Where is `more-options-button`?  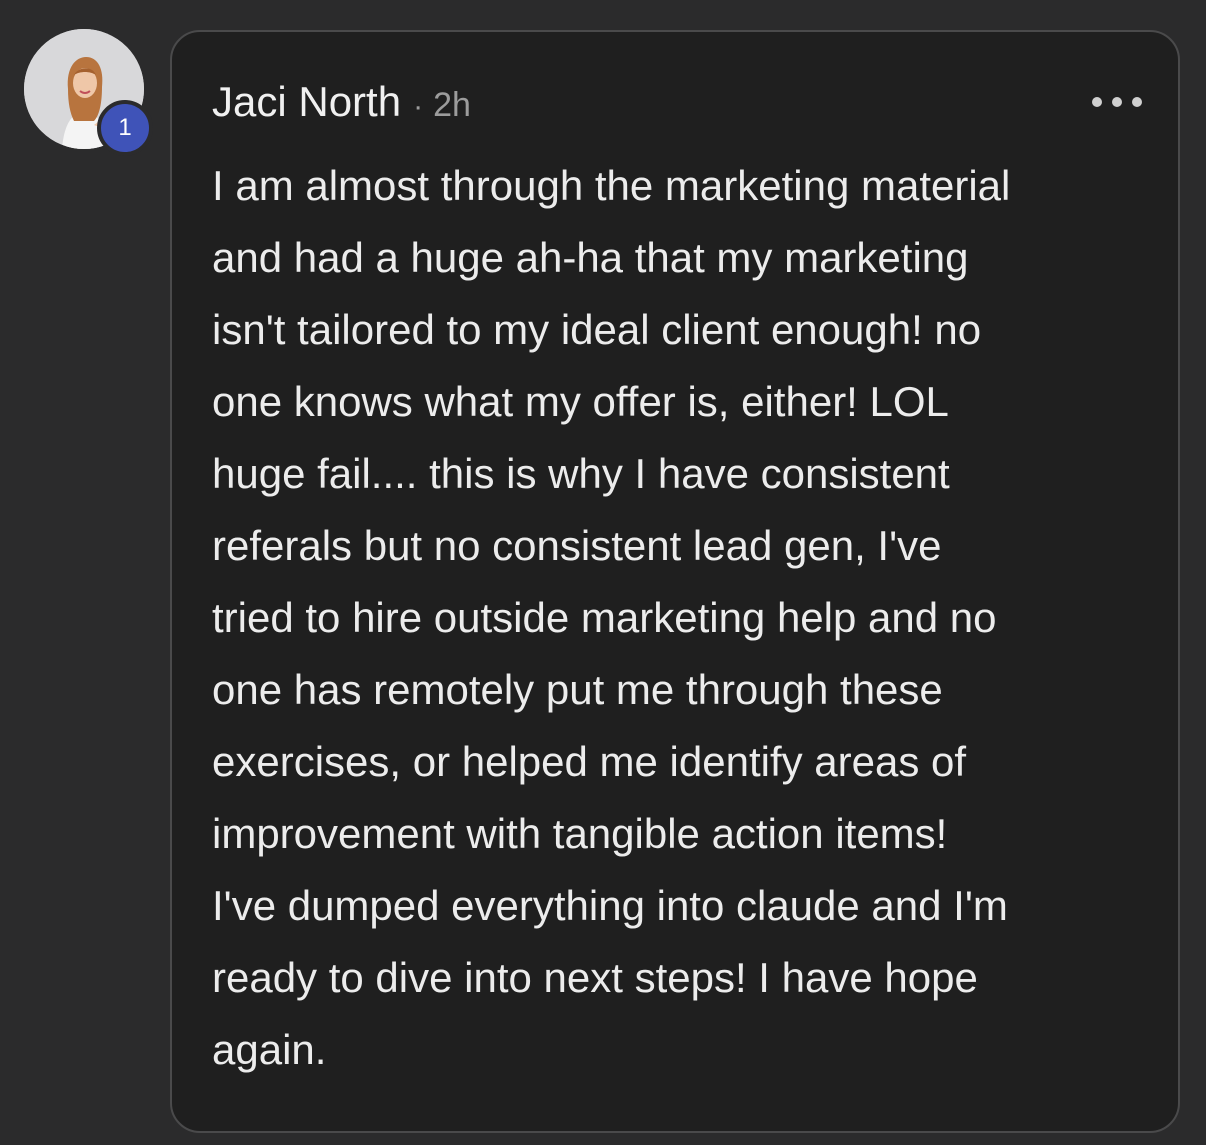
more-options-button is located at coordinates (1117, 102).